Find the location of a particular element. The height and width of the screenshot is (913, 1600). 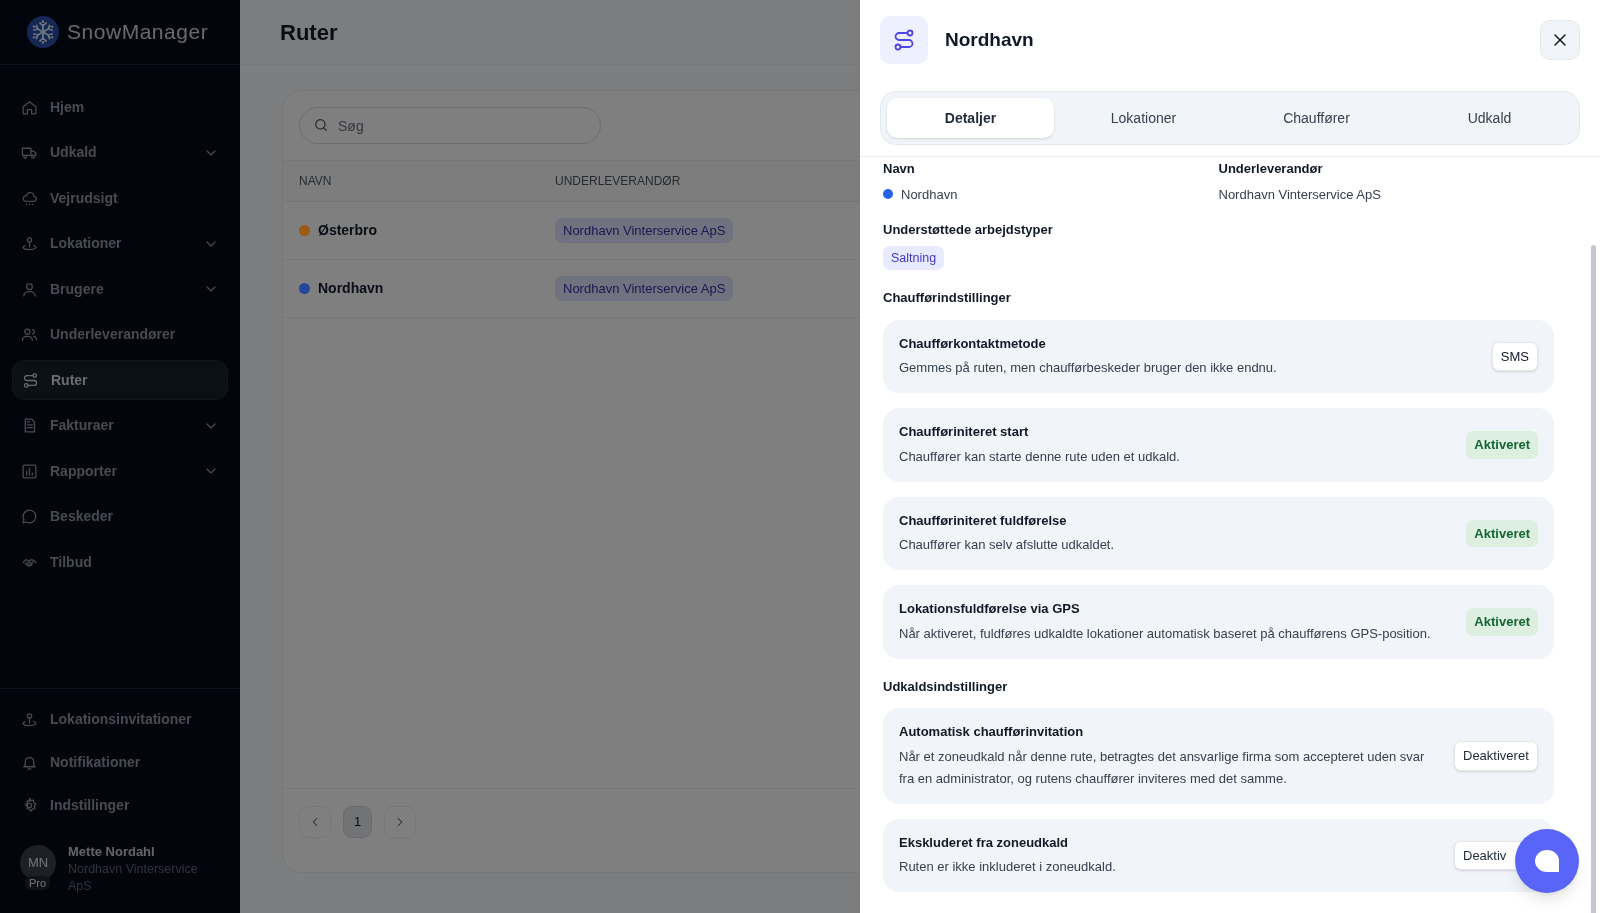

nav-item: Rapporter is located at coordinates (120, 471).